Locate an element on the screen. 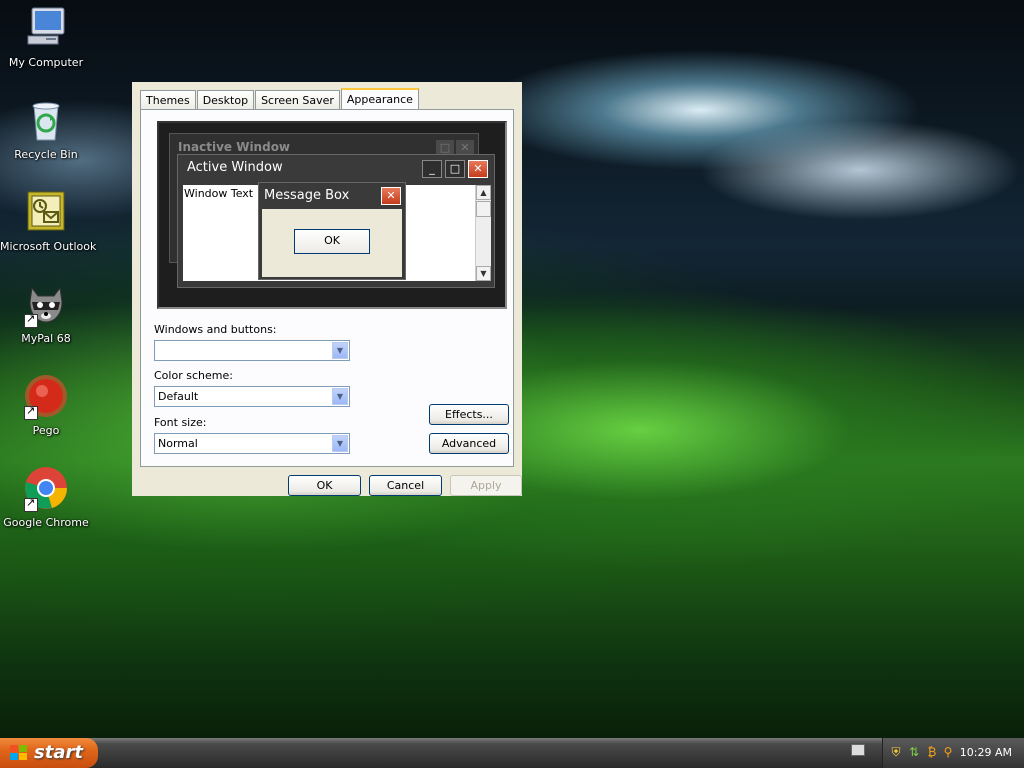  start-button: start is located at coordinates (49, 753).